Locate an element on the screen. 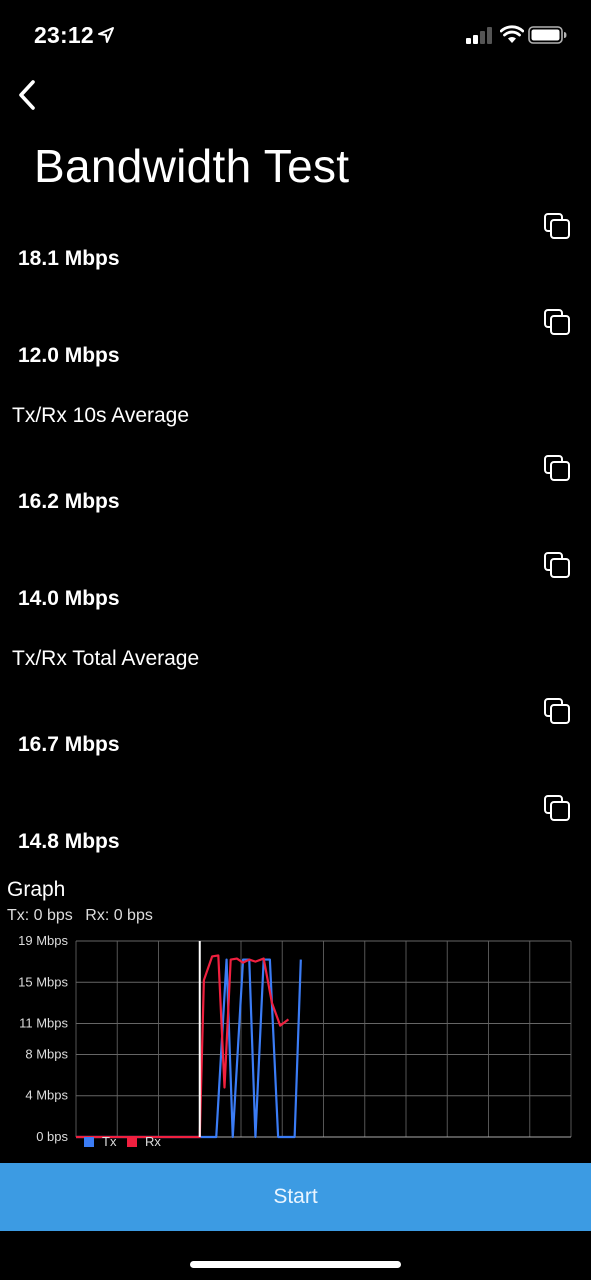 This screenshot has width=591, height=1280. copy-rx-total-button is located at coordinates (557, 808).